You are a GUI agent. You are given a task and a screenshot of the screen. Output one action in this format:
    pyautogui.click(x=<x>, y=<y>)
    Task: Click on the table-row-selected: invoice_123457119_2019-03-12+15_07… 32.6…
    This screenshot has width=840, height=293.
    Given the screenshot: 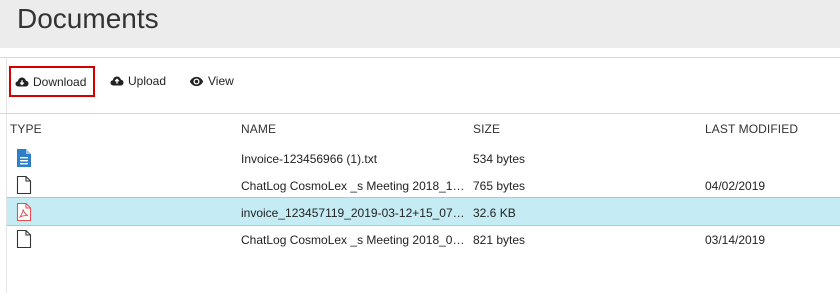 What is the action you would take?
    pyautogui.click(x=423, y=211)
    